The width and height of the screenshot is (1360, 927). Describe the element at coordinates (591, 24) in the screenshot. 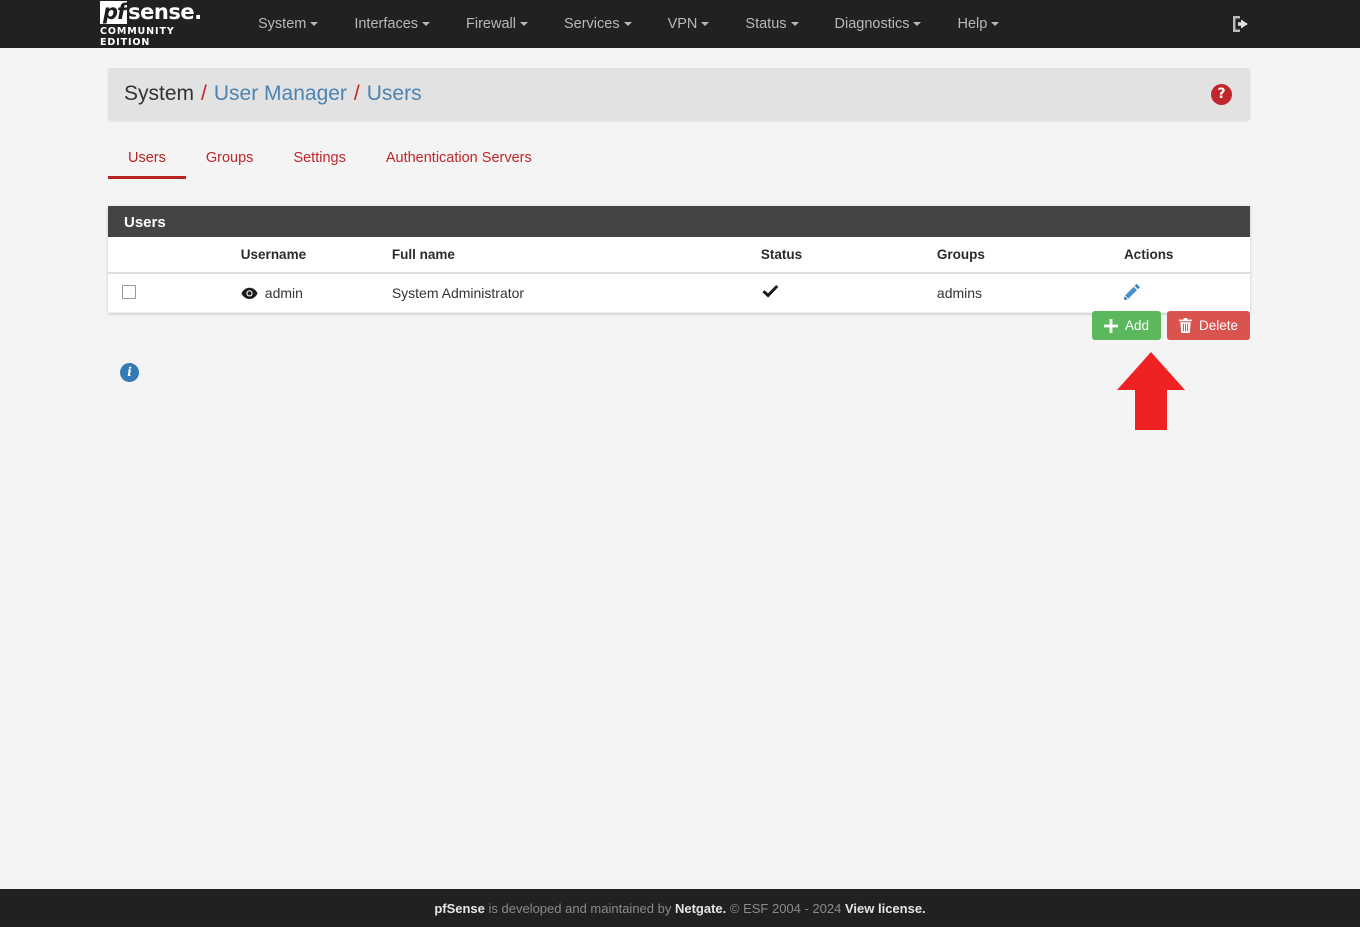

I see `nav-label-services: Services` at that location.